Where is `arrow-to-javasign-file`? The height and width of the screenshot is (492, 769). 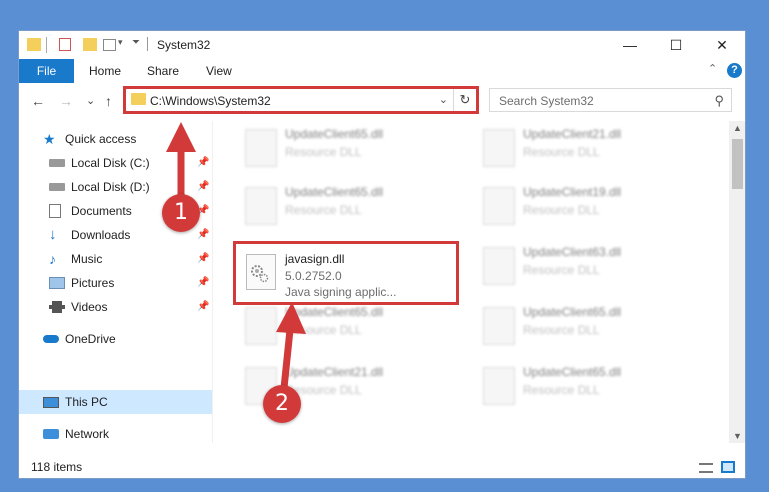
arrow-to-javasign-file is located at coordinates (291, 345).